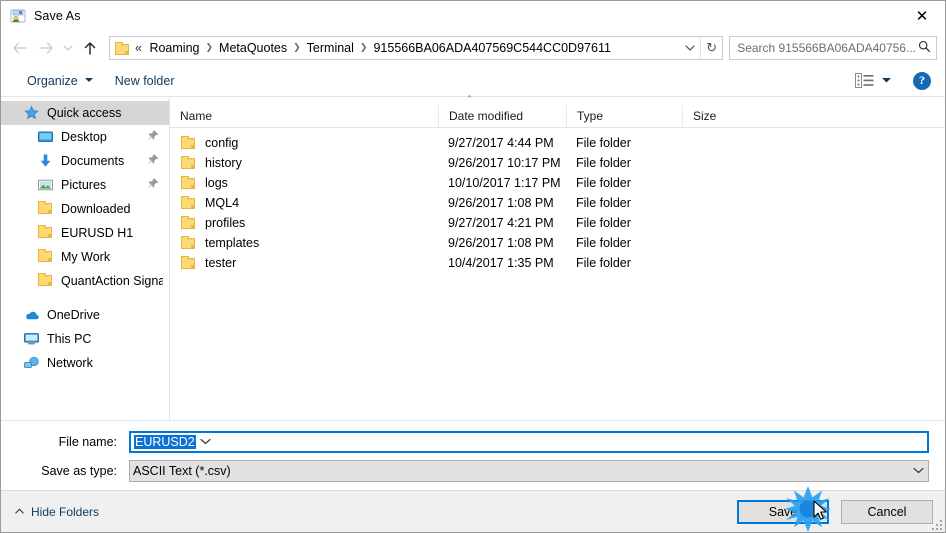 The width and height of the screenshot is (946, 533). Describe the element at coordinates (223, 163) in the screenshot. I see `file-name: history` at that location.